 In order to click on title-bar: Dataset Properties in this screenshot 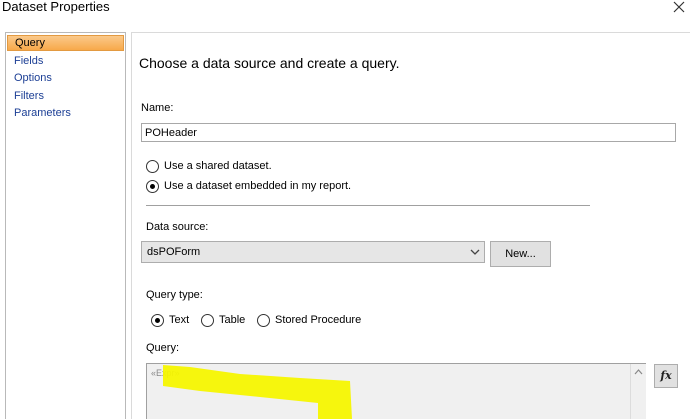, I will do `click(345, 9)`.